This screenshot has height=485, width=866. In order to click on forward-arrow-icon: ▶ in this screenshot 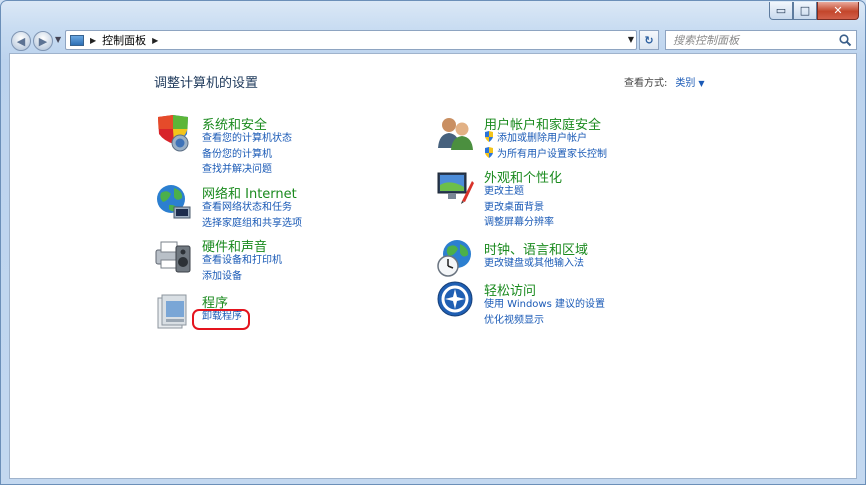, I will do `click(43, 41)`.